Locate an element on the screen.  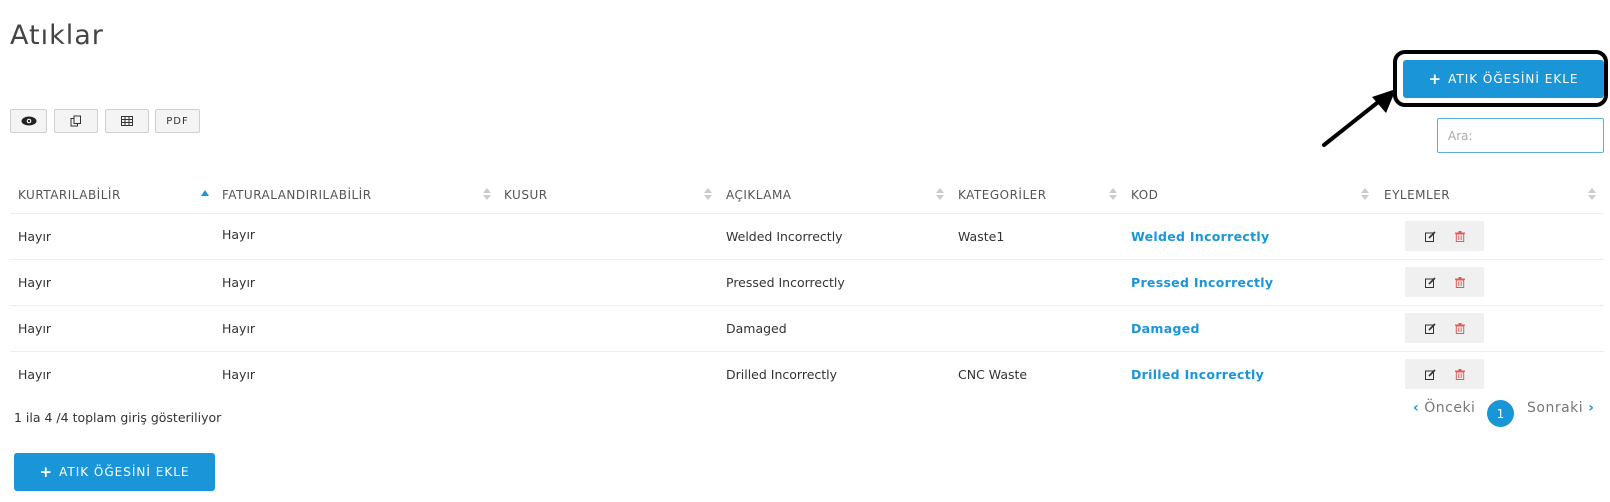
cell-code-link: Welded Incorrectly is located at coordinates (1200, 236).